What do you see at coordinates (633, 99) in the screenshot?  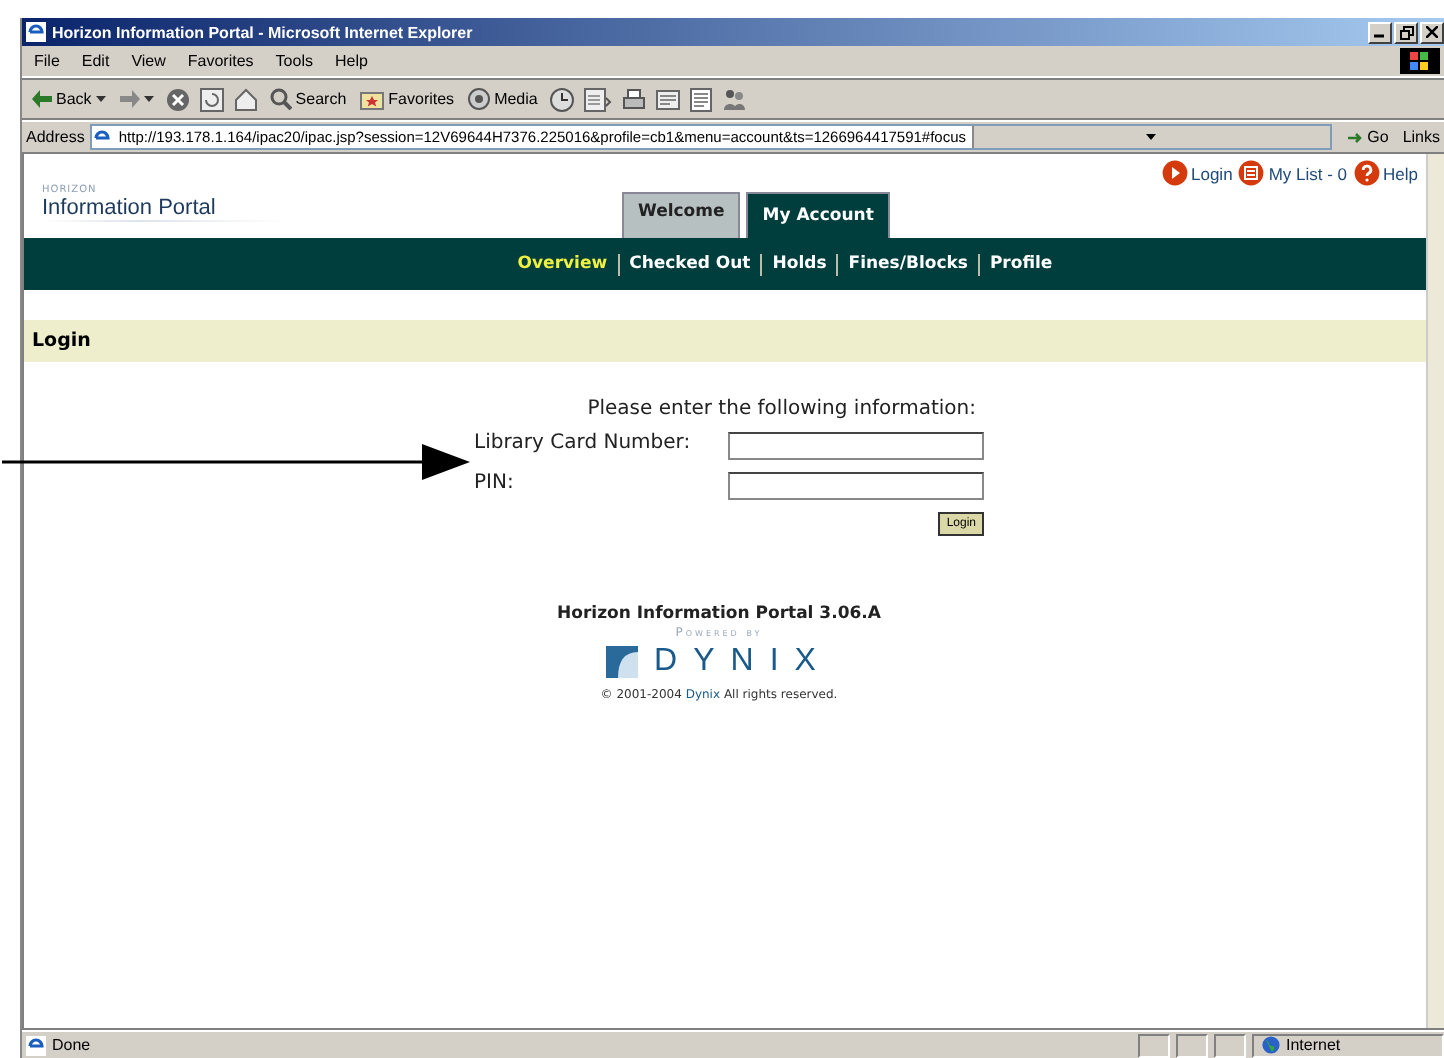 I see `print-icon` at bounding box center [633, 99].